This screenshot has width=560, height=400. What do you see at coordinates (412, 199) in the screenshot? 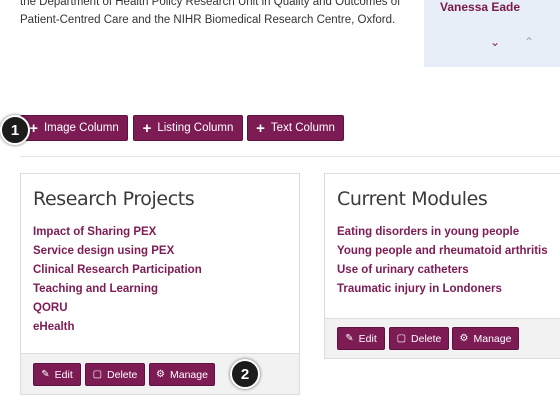
I see `card-title: Current Modules` at bounding box center [412, 199].